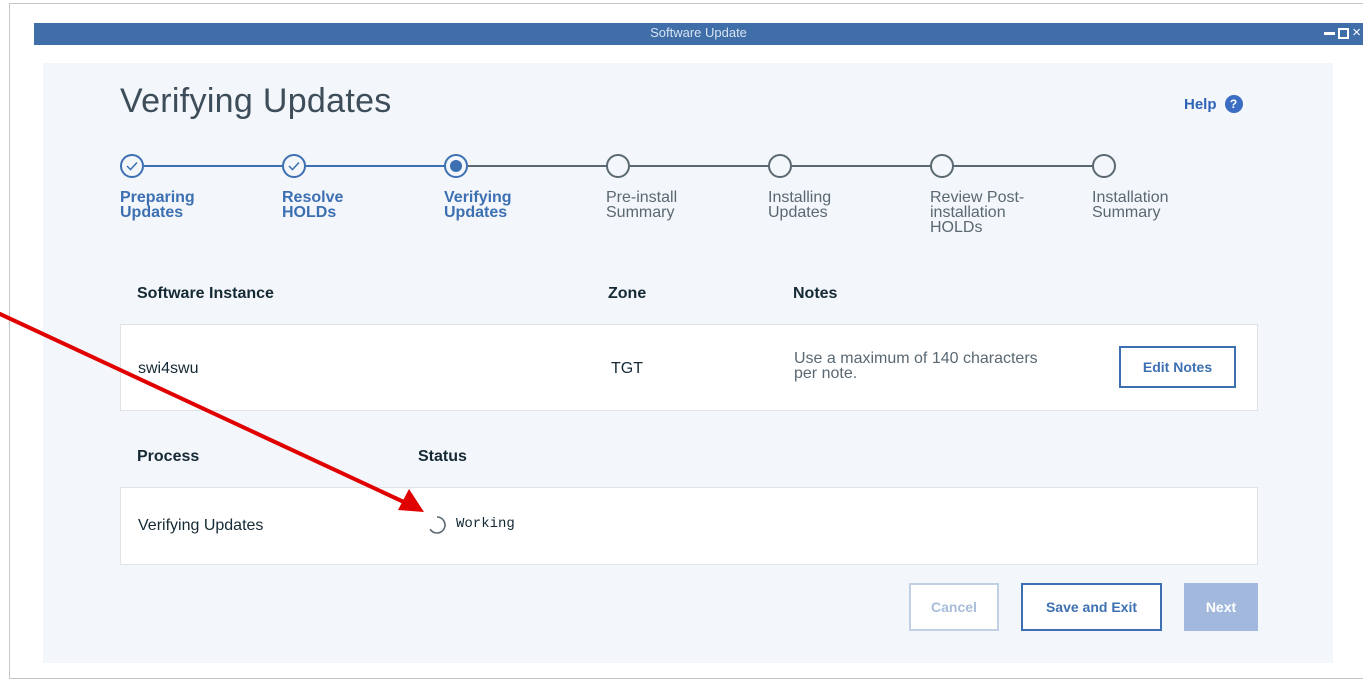 Image resolution: width=1363 pixels, height=682 pixels. Describe the element at coordinates (168, 456) in the screenshot. I see `header-process: Process` at that location.